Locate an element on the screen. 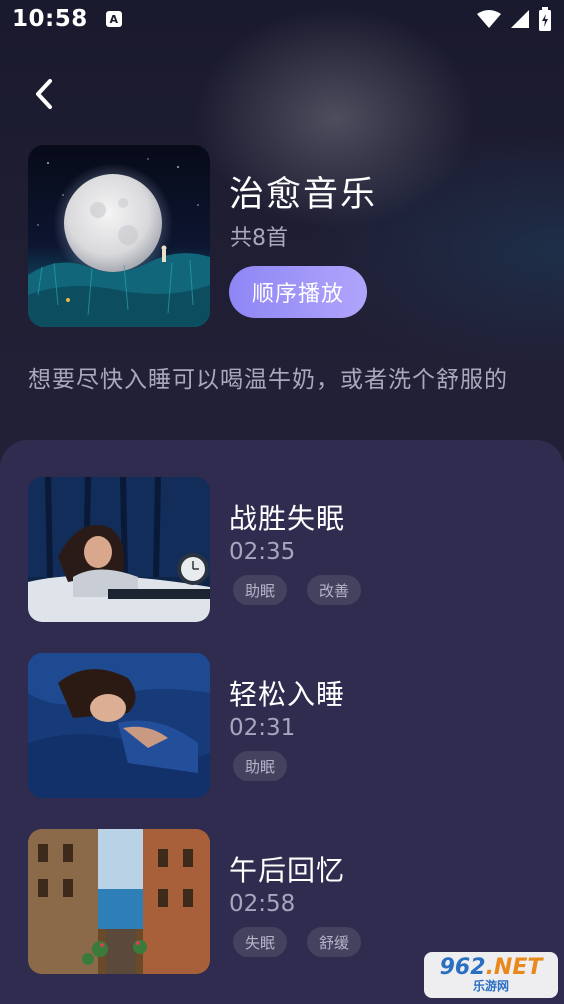 The image size is (564, 1004). site-watermark-logo: 962.NET 乐游网 is located at coordinates (491, 975).